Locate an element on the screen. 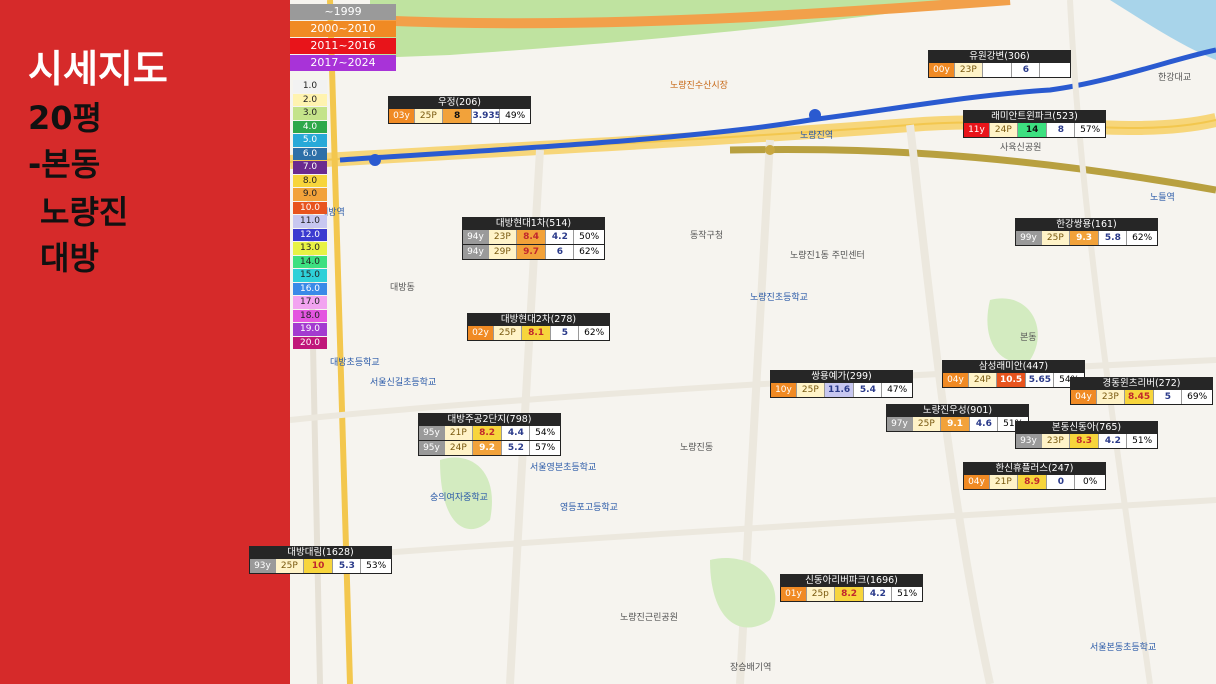 Image resolution: width=1216 pixels, height=684 pixels. apartment-label: 한신휴플러스(247) 04y 21P 8.9 0 0% is located at coordinates (1034, 476).